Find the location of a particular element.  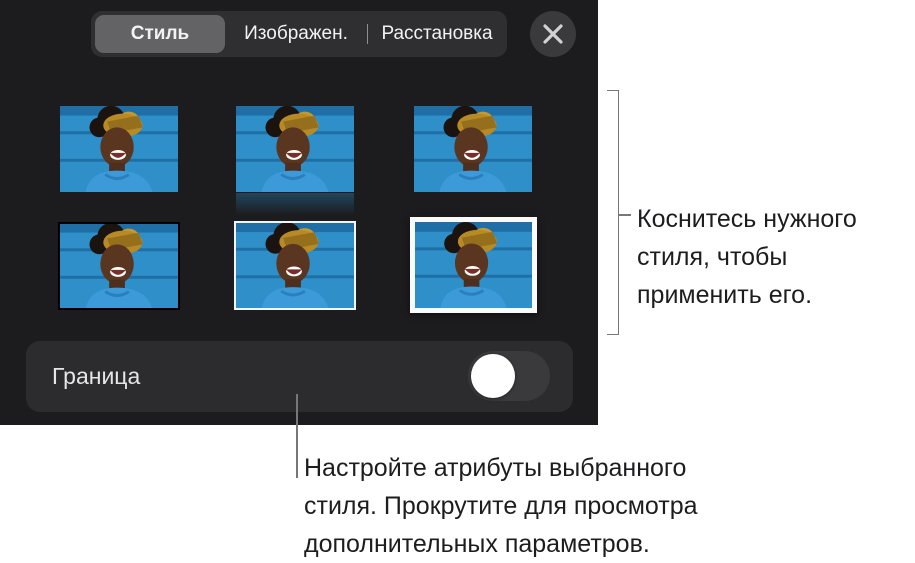

callout-bracket is located at coordinates (613, 212).